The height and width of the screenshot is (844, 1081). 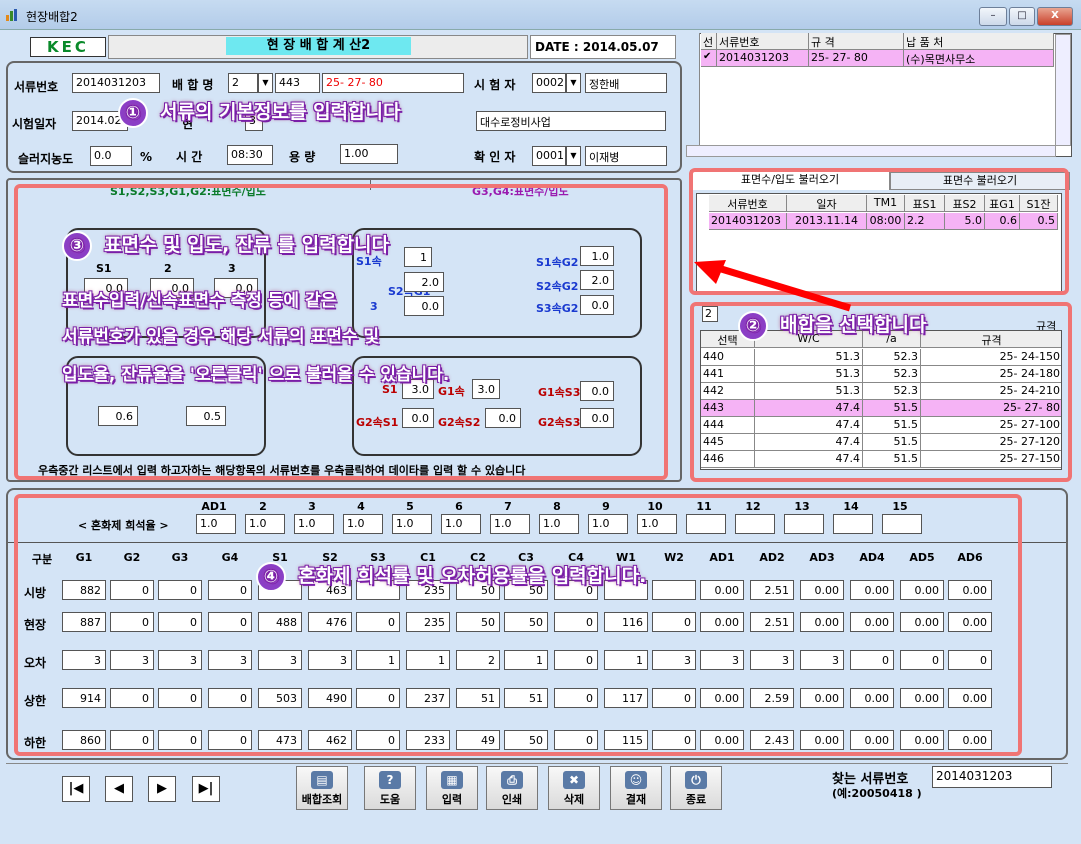 I want to click on toolbar-label-1: 도움, so click(x=390, y=799).